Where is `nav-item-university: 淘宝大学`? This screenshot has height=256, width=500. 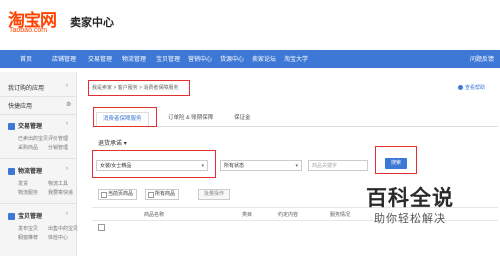 nav-item-university: 淘宝大学 is located at coordinates (296, 58).